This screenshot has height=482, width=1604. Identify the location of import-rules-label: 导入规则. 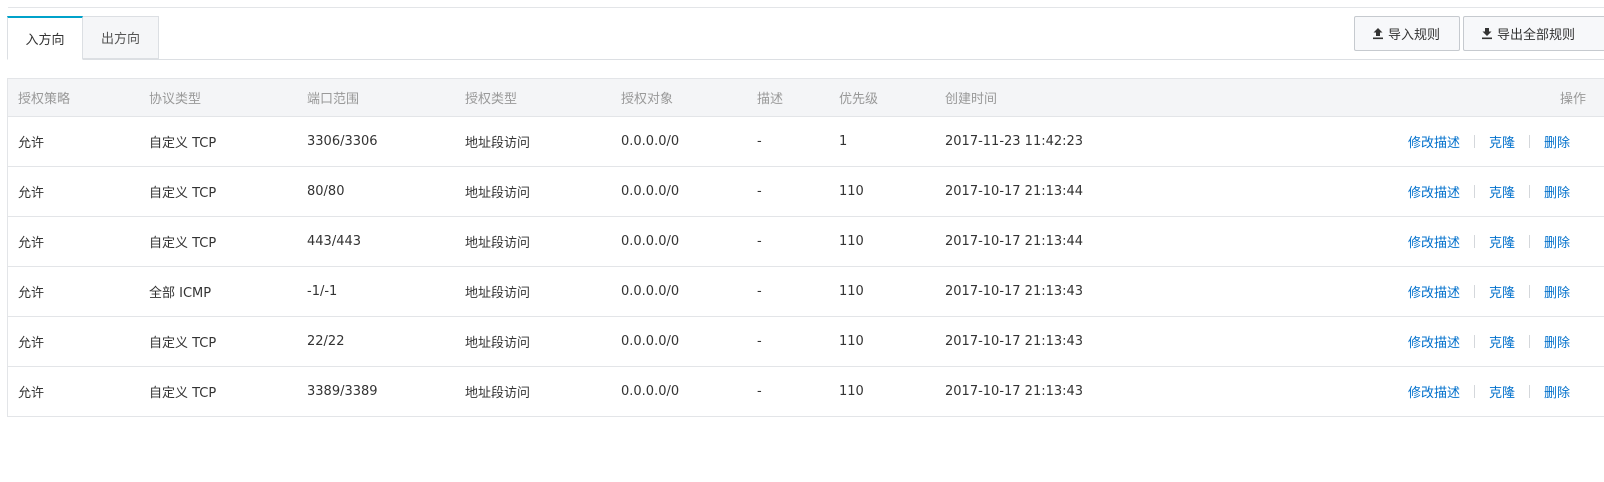
(1414, 35).